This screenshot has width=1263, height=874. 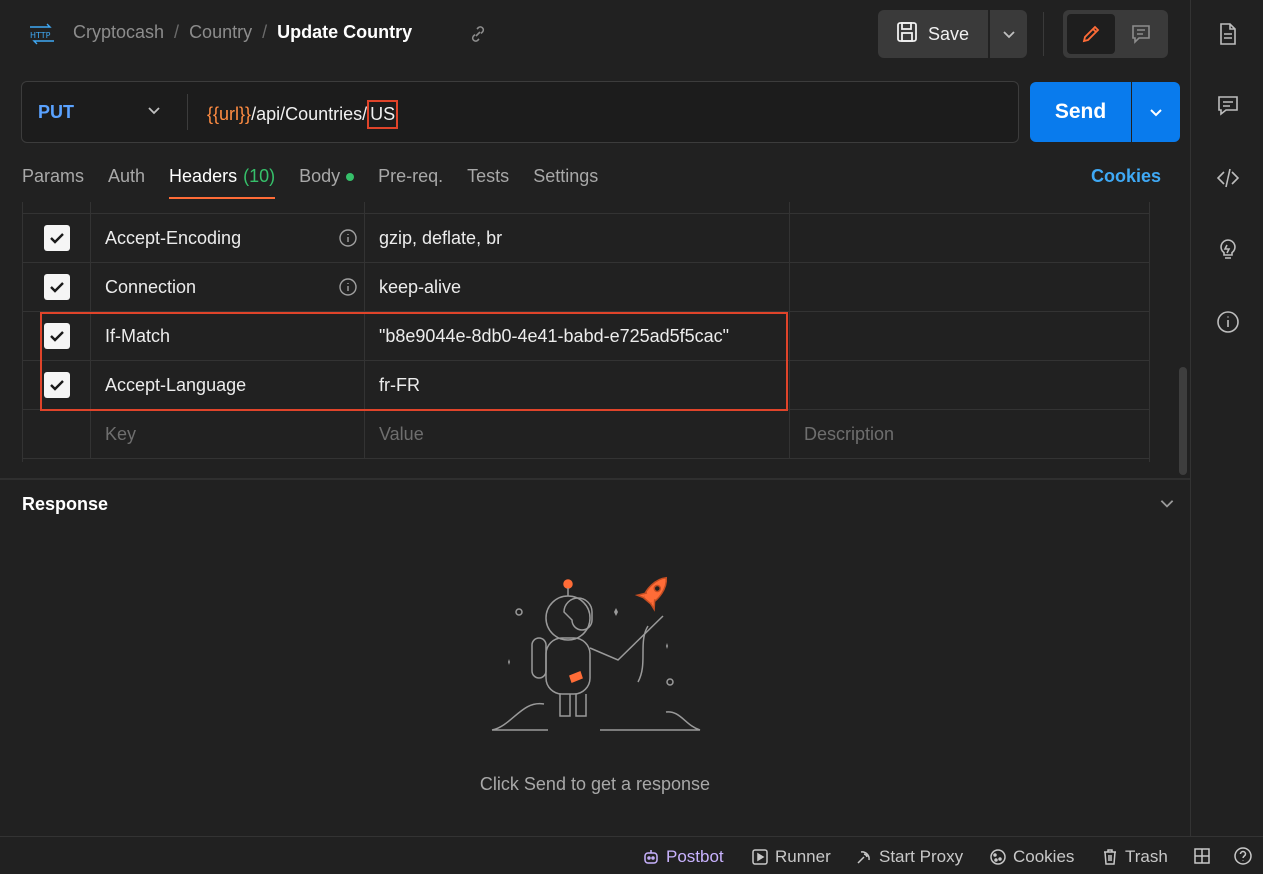 I want to click on send-options-button, so click(x=1156, y=112).